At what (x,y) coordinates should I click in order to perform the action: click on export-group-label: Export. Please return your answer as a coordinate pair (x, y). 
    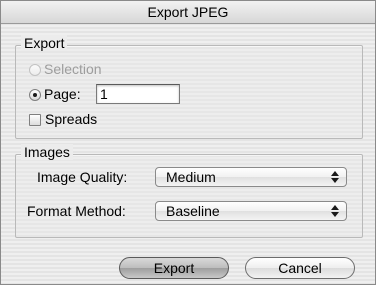
    Looking at the image, I should click on (44, 43).